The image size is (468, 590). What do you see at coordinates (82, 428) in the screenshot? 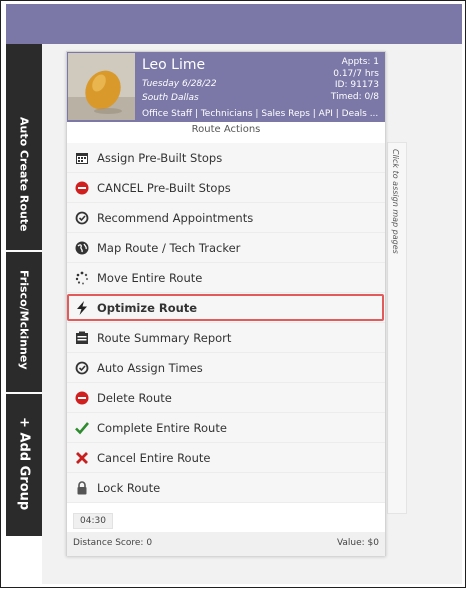
I see `checkmark-icon` at bounding box center [82, 428].